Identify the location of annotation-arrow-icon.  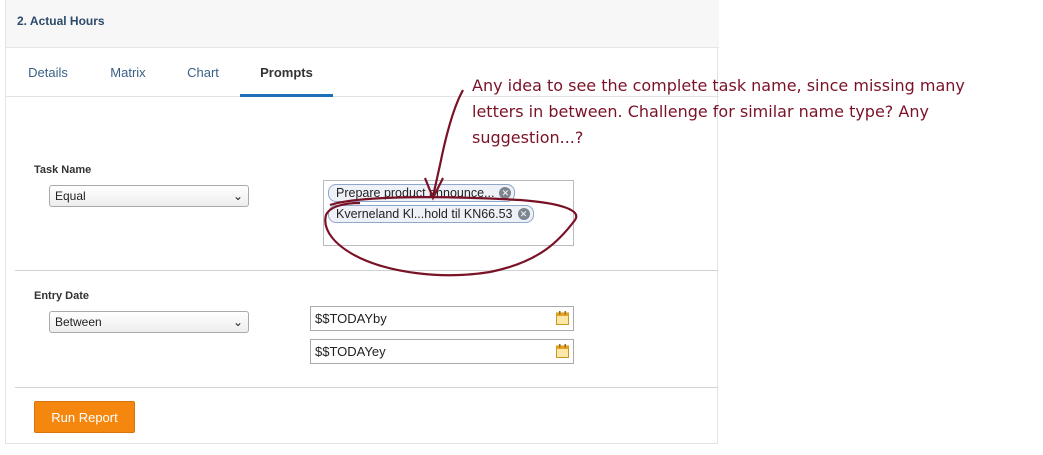
(447, 143).